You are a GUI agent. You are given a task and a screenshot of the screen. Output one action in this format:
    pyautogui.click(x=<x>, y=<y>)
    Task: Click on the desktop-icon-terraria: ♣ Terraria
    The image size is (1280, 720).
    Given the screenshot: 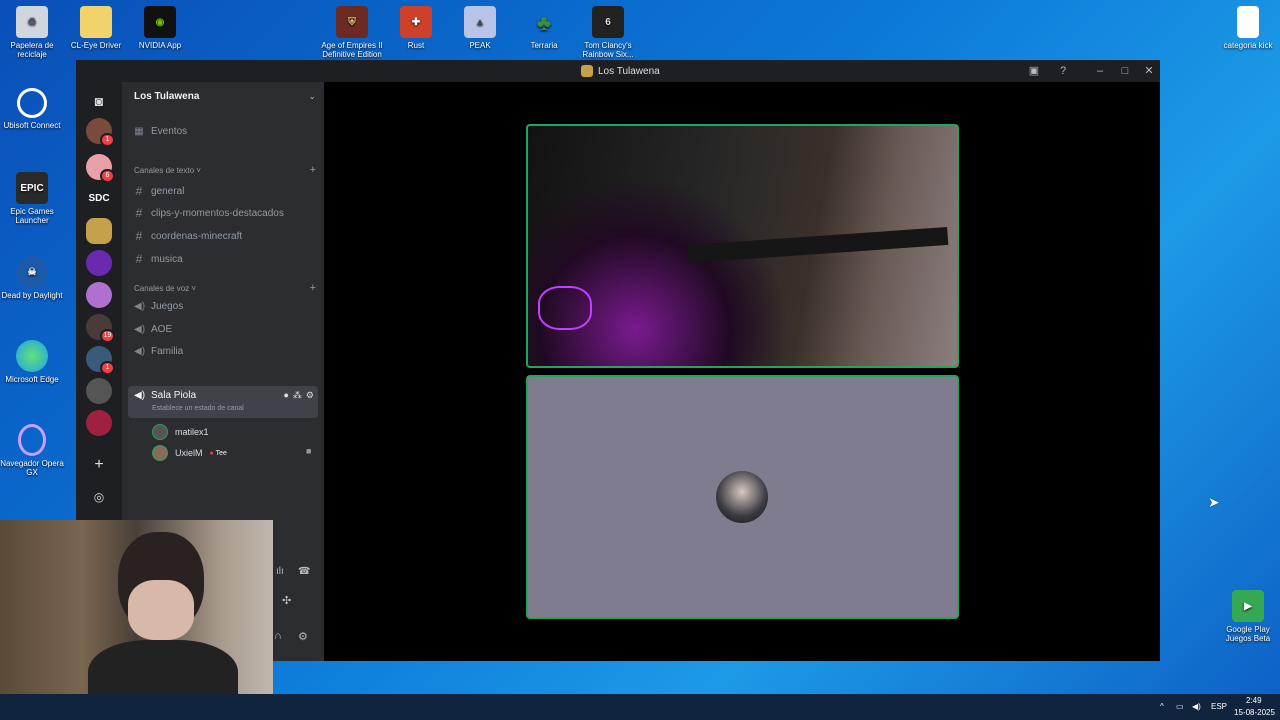 What is the action you would take?
    pyautogui.click(x=544, y=28)
    